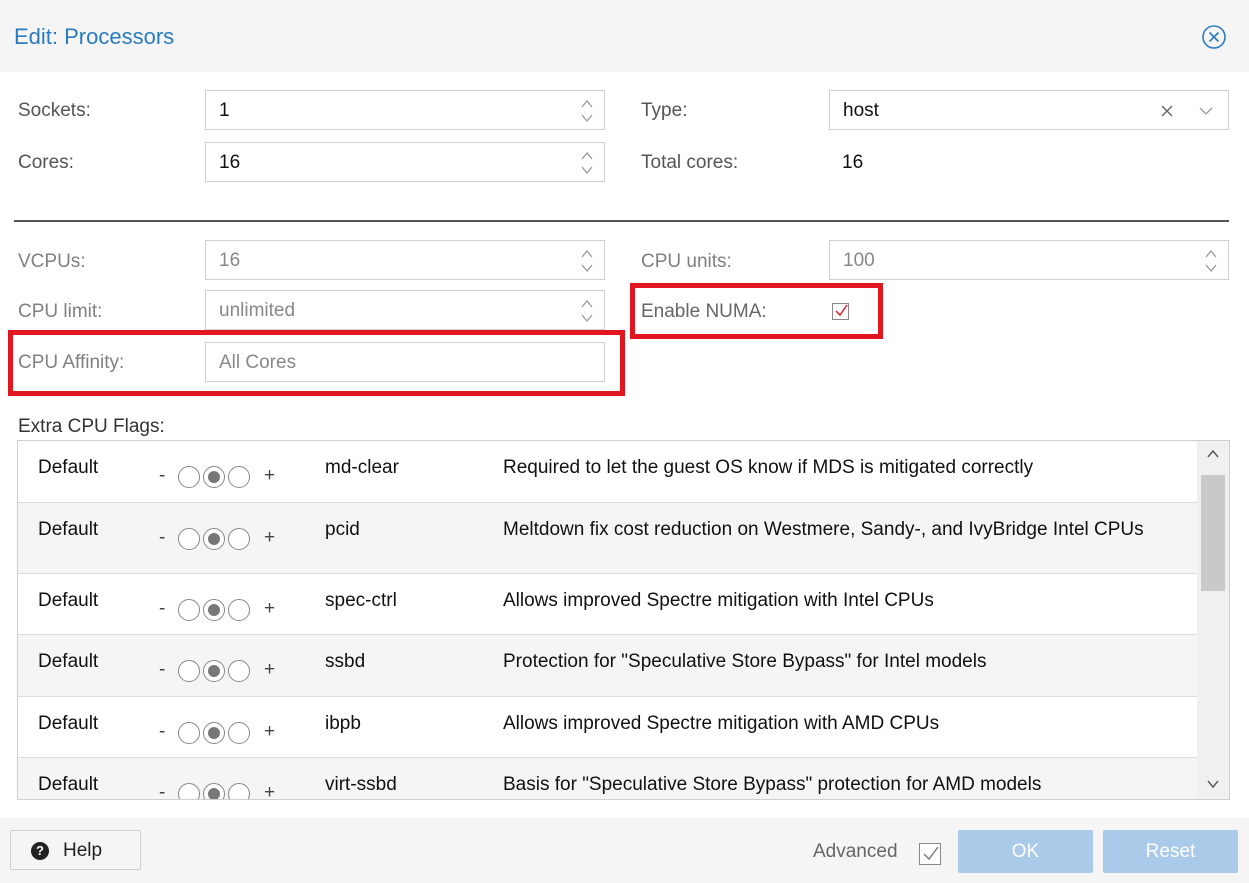  I want to click on cpu-units-label: CPU units:, so click(686, 261).